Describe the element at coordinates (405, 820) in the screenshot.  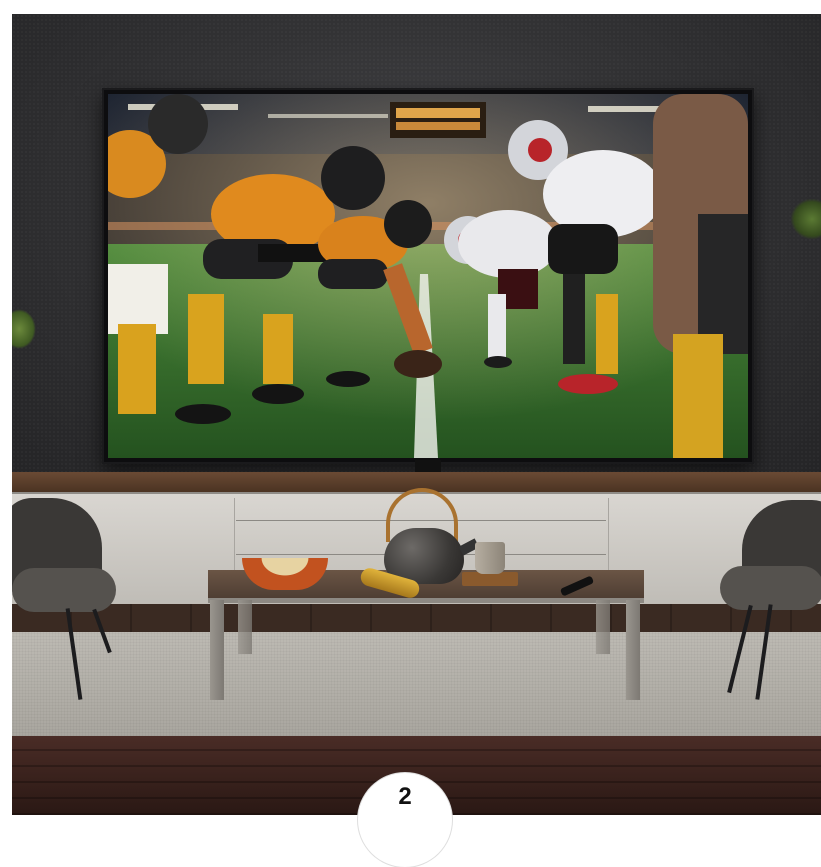
I see `page-indicator: 2` at that location.